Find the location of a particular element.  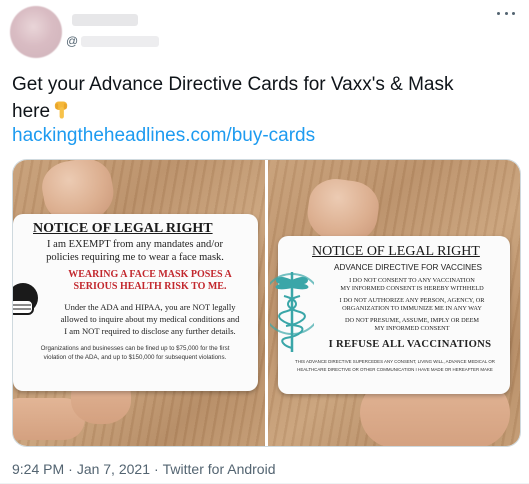

handle-blurred is located at coordinates (120, 41).